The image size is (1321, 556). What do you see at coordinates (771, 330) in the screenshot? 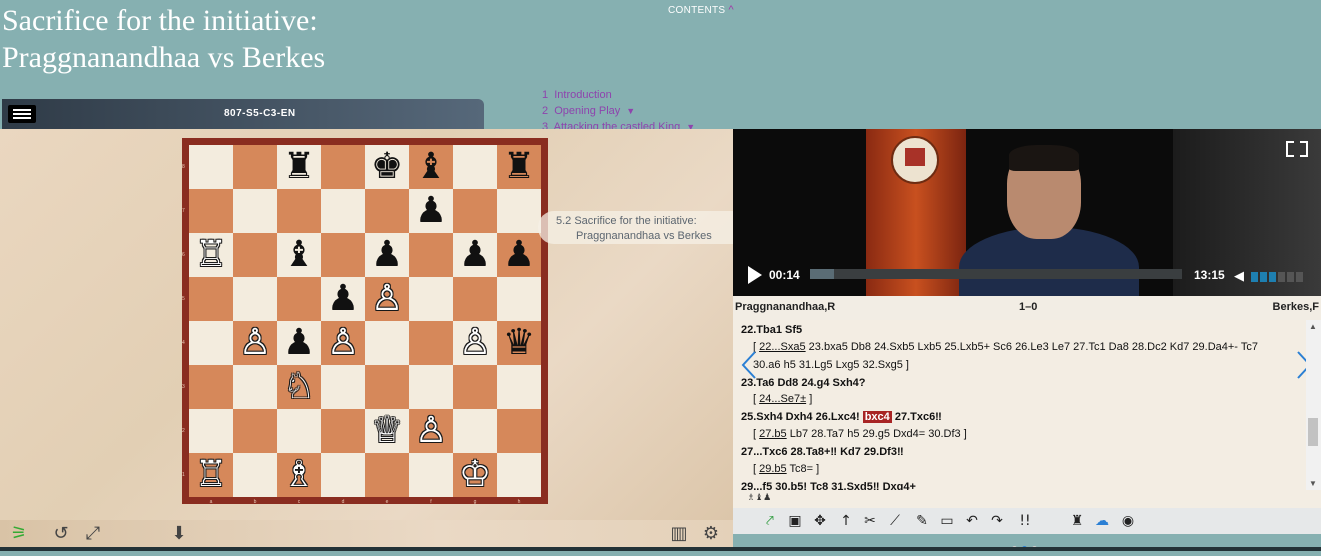
I see `move-line: 22.Tba1 Sf5` at bounding box center [771, 330].